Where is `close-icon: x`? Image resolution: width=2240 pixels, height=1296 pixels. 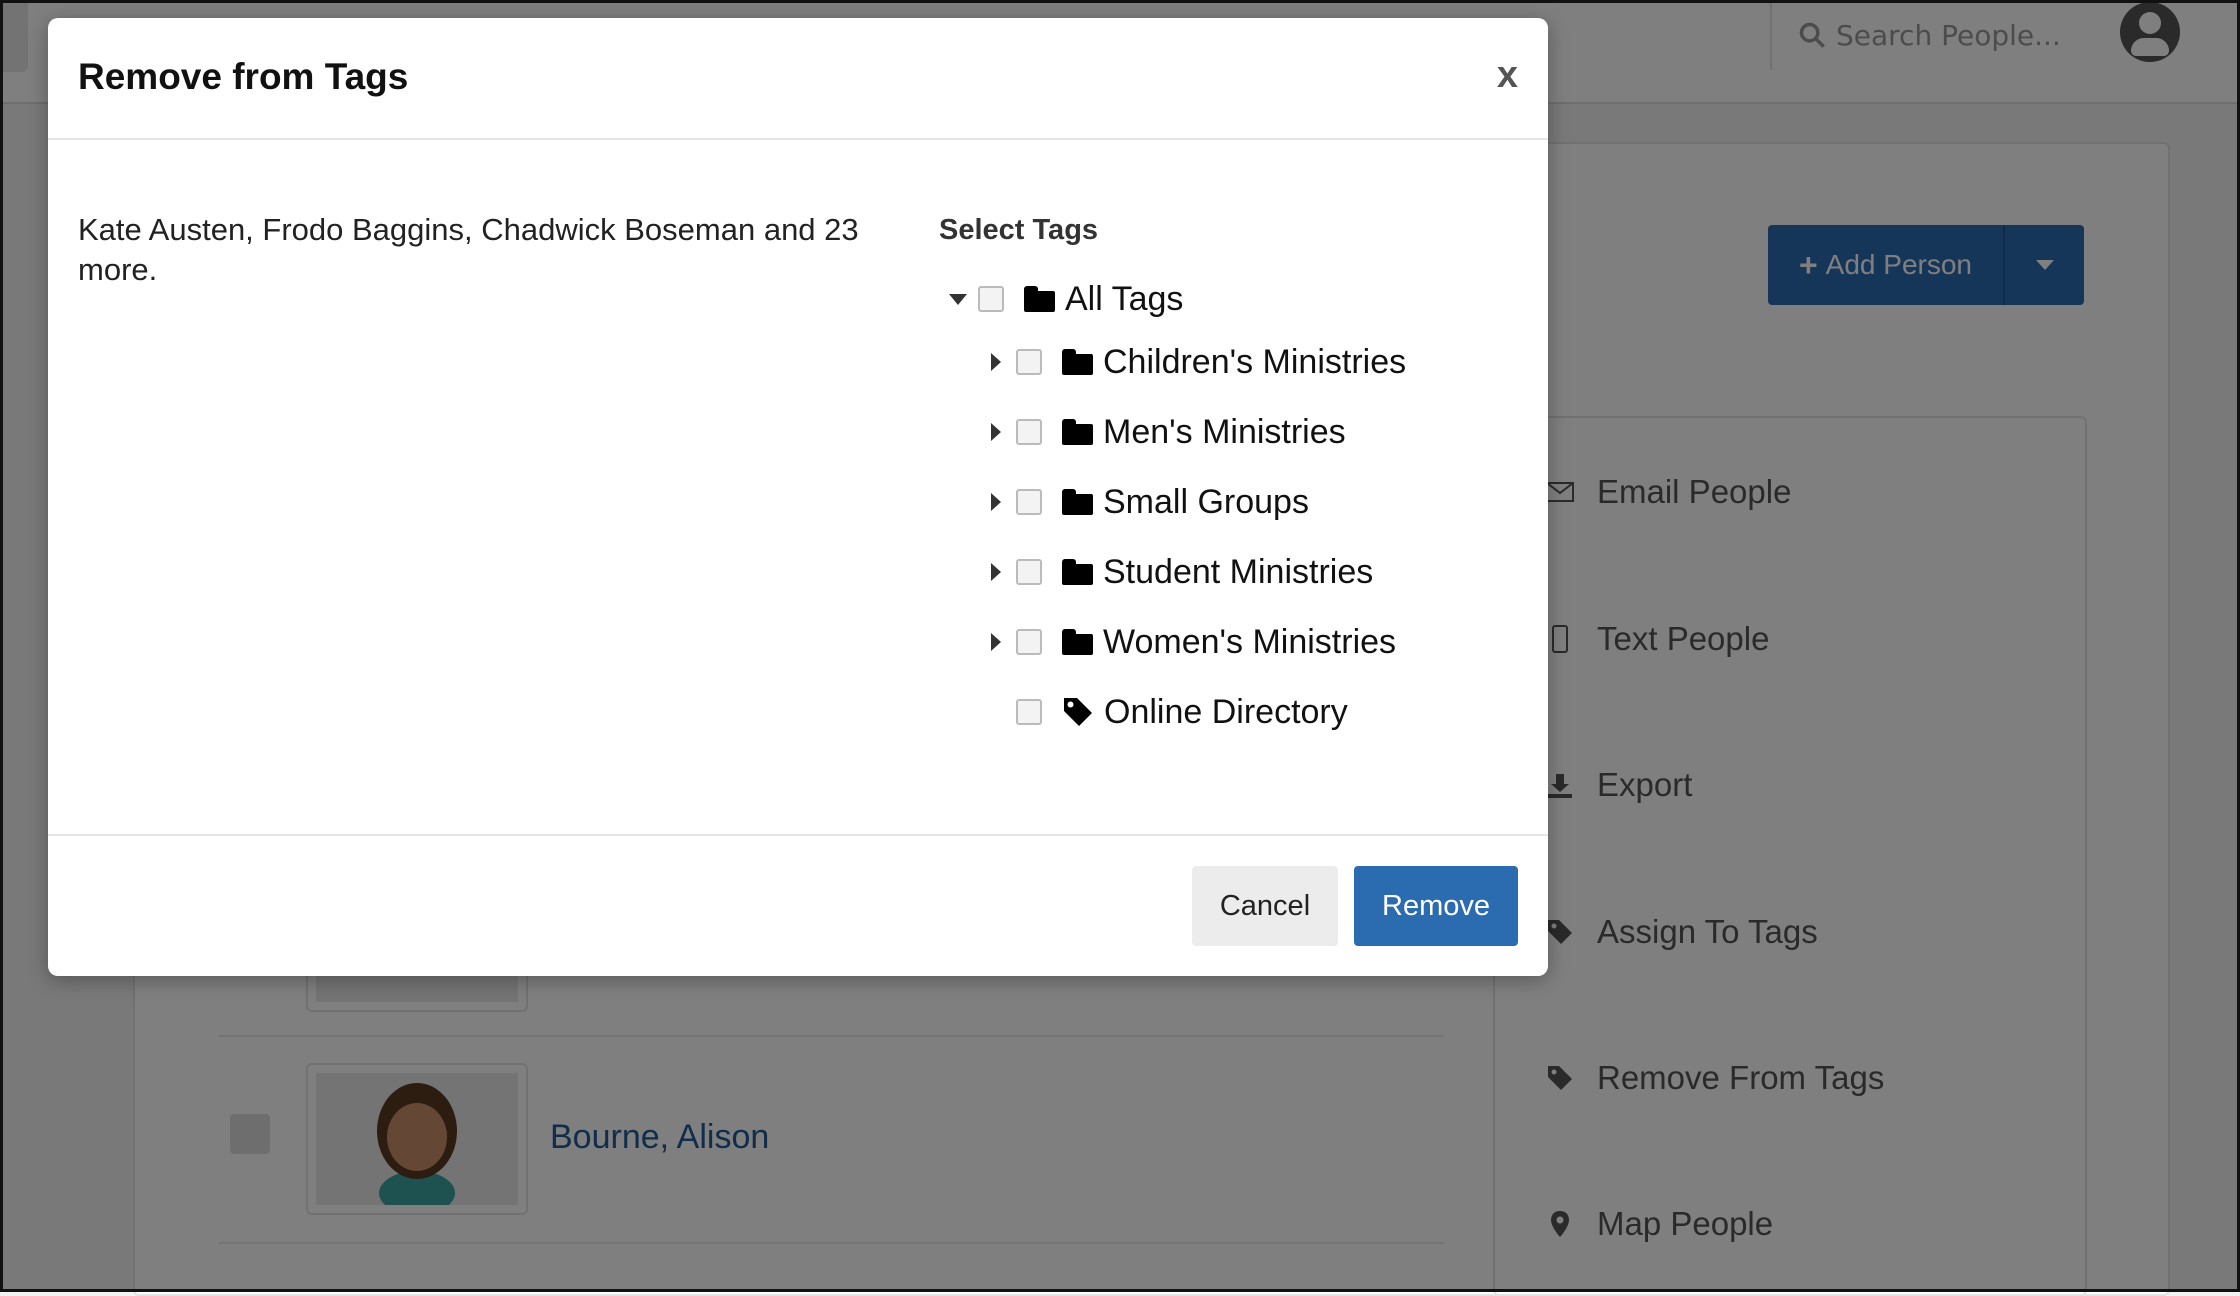
close-icon: x is located at coordinates (1507, 75).